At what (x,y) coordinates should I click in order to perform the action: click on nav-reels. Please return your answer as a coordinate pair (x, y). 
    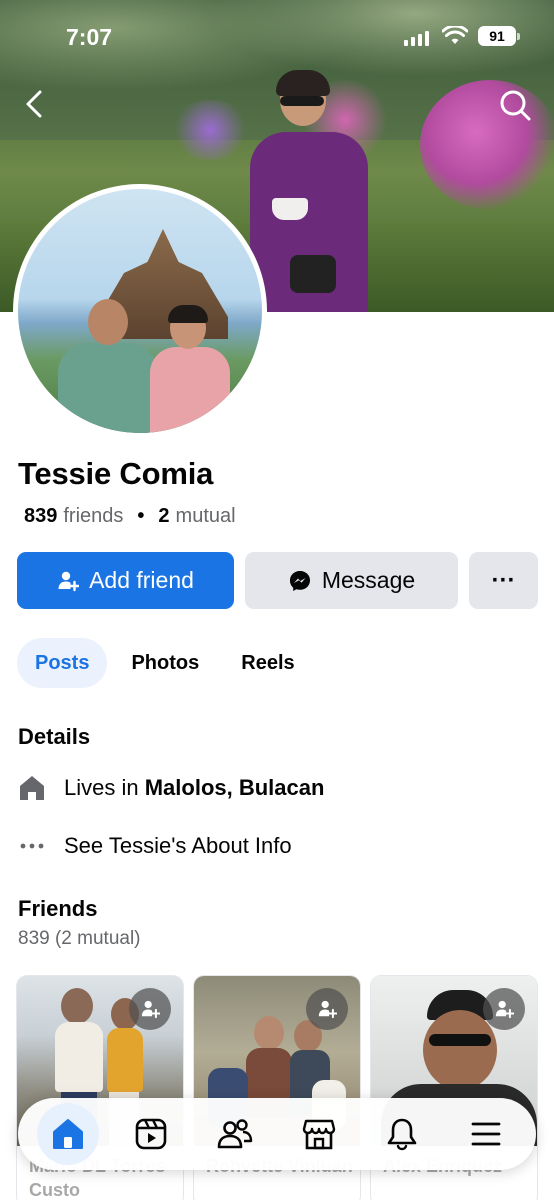
    Looking at the image, I should click on (151, 1134).